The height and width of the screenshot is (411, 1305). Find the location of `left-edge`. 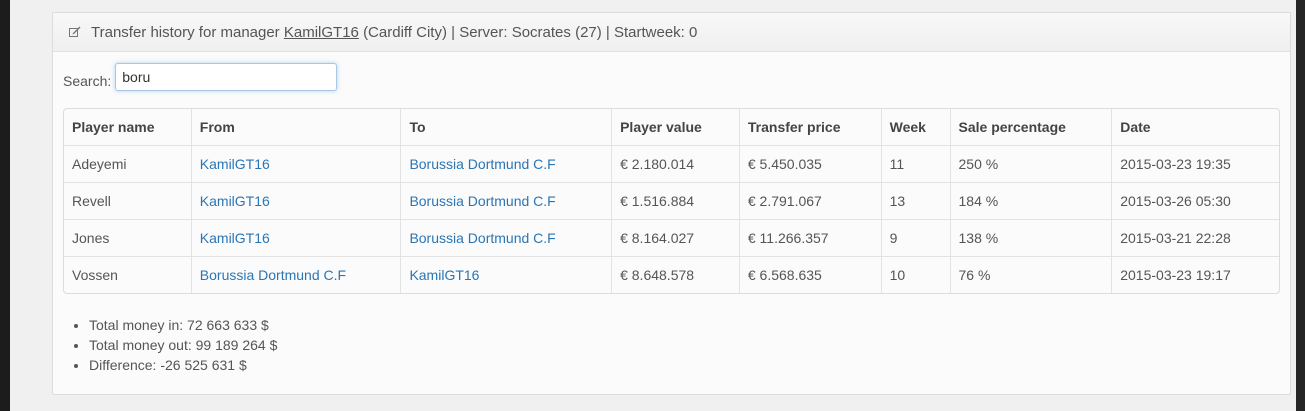

left-edge is located at coordinates (5, 205).